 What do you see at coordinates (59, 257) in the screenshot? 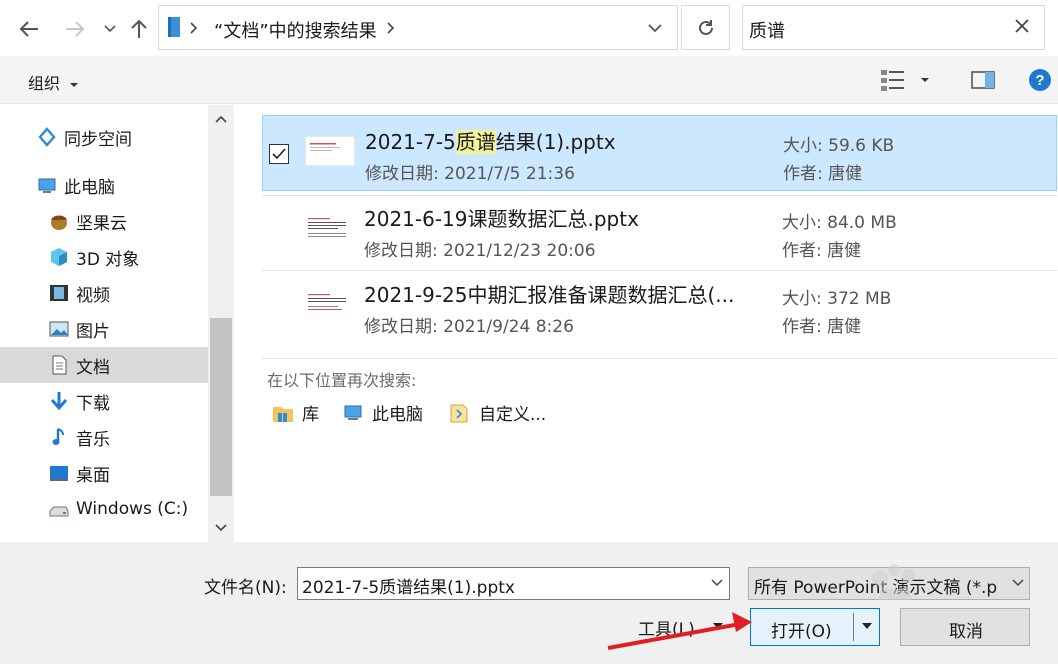
I see `3d-objects-icon` at bounding box center [59, 257].